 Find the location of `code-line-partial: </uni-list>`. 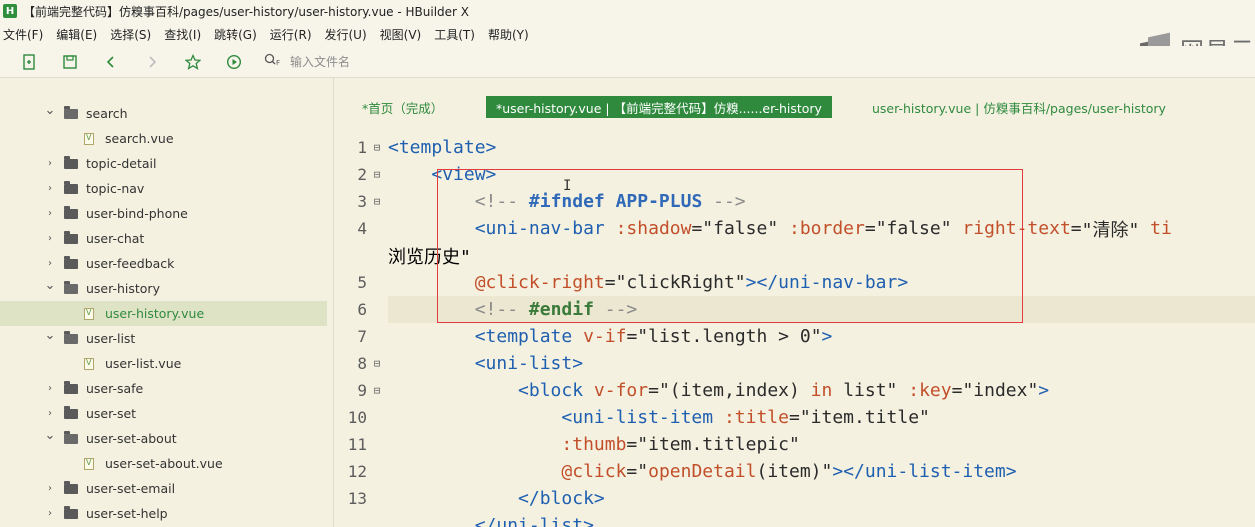

code-line-partial: </uni-list> is located at coordinates (795, 519).